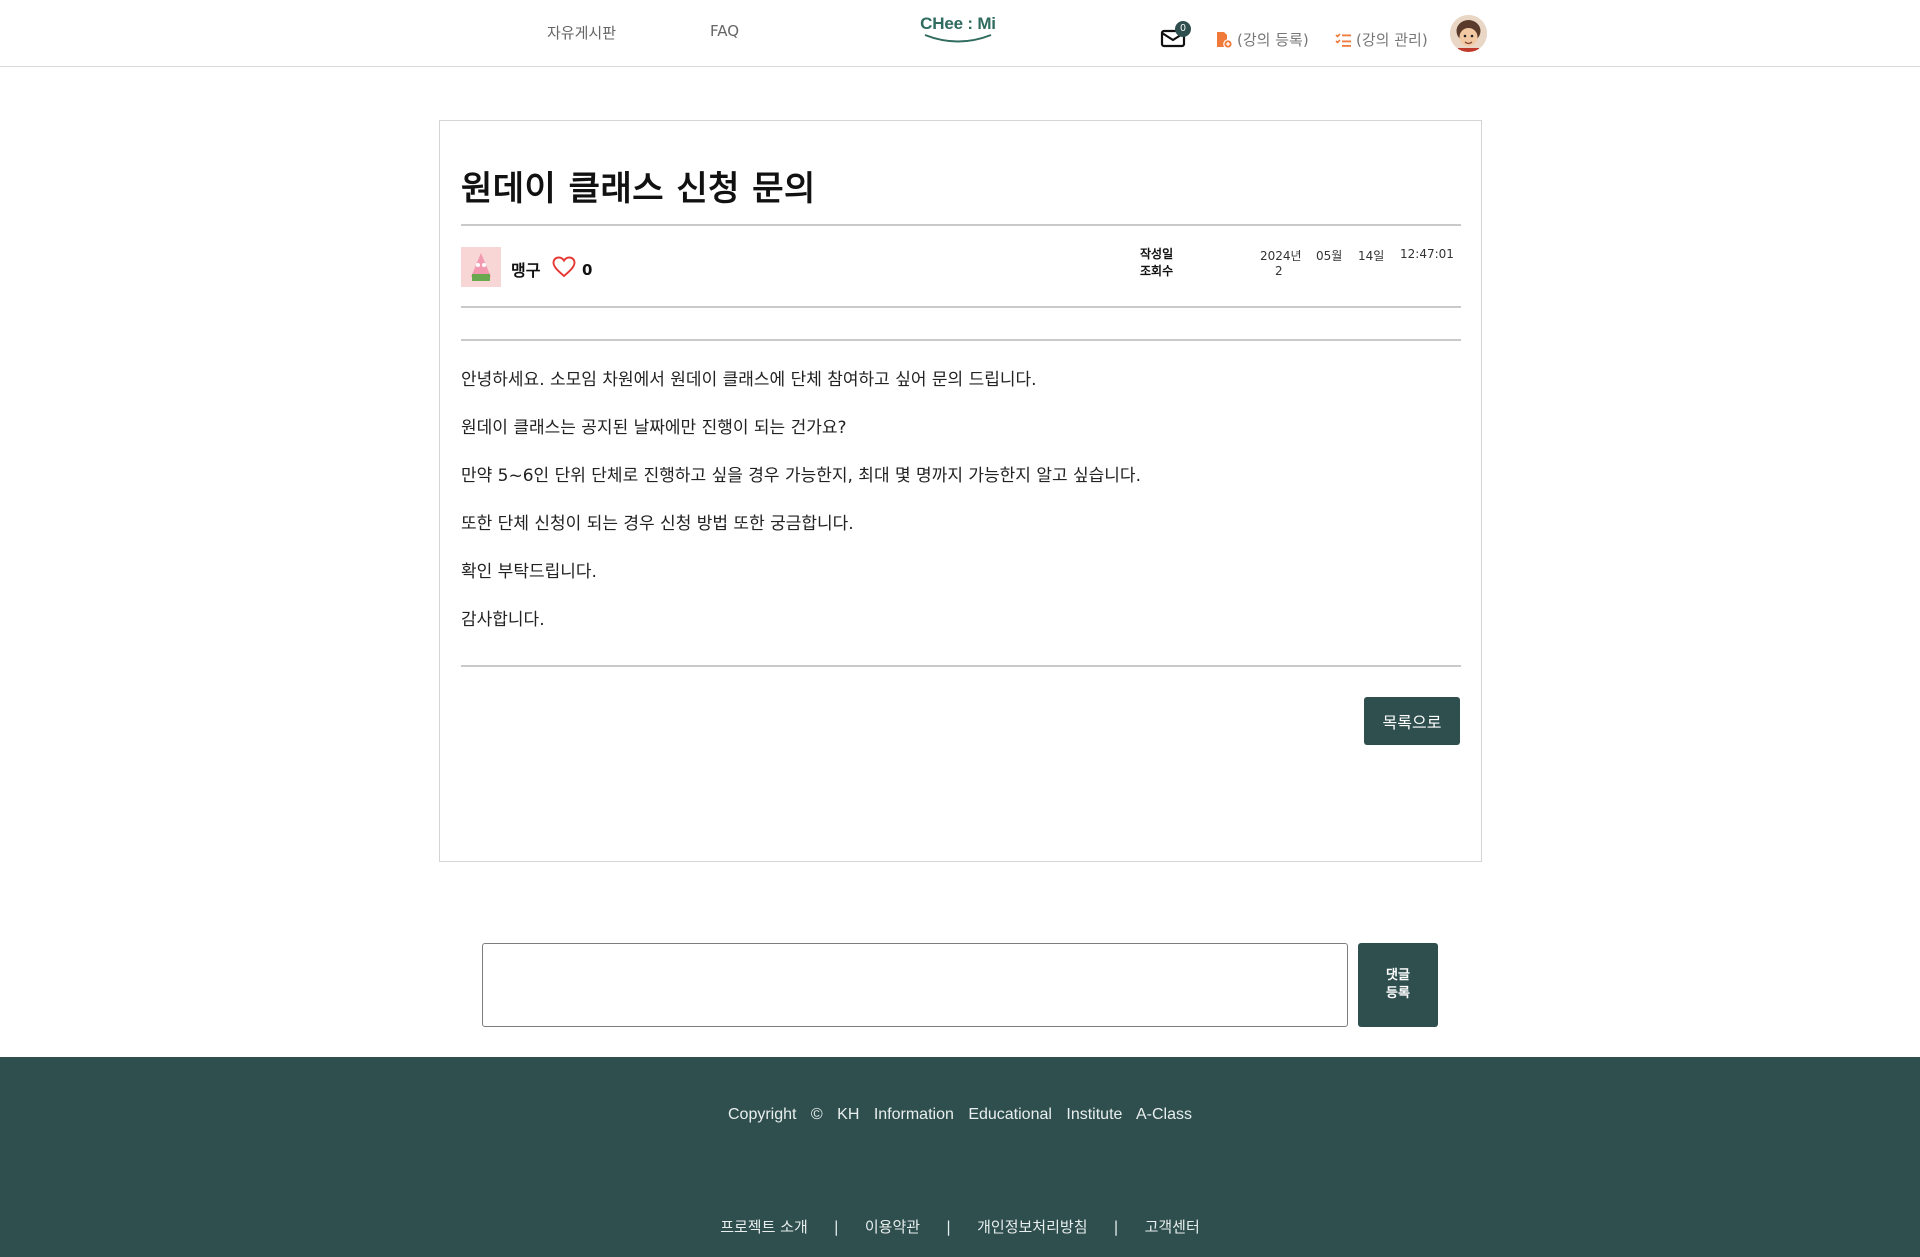  What do you see at coordinates (1225, 40) in the screenshot?
I see `file-add-icon` at bounding box center [1225, 40].